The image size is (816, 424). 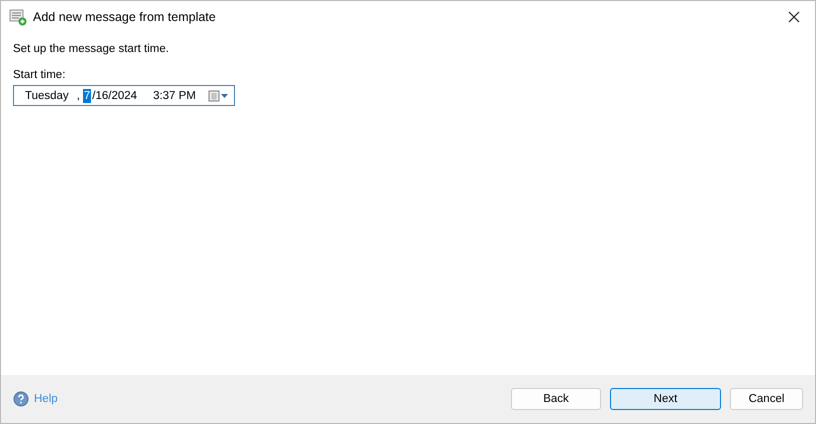 What do you see at coordinates (766, 399) in the screenshot?
I see `dialog-button: Cancel` at bounding box center [766, 399].